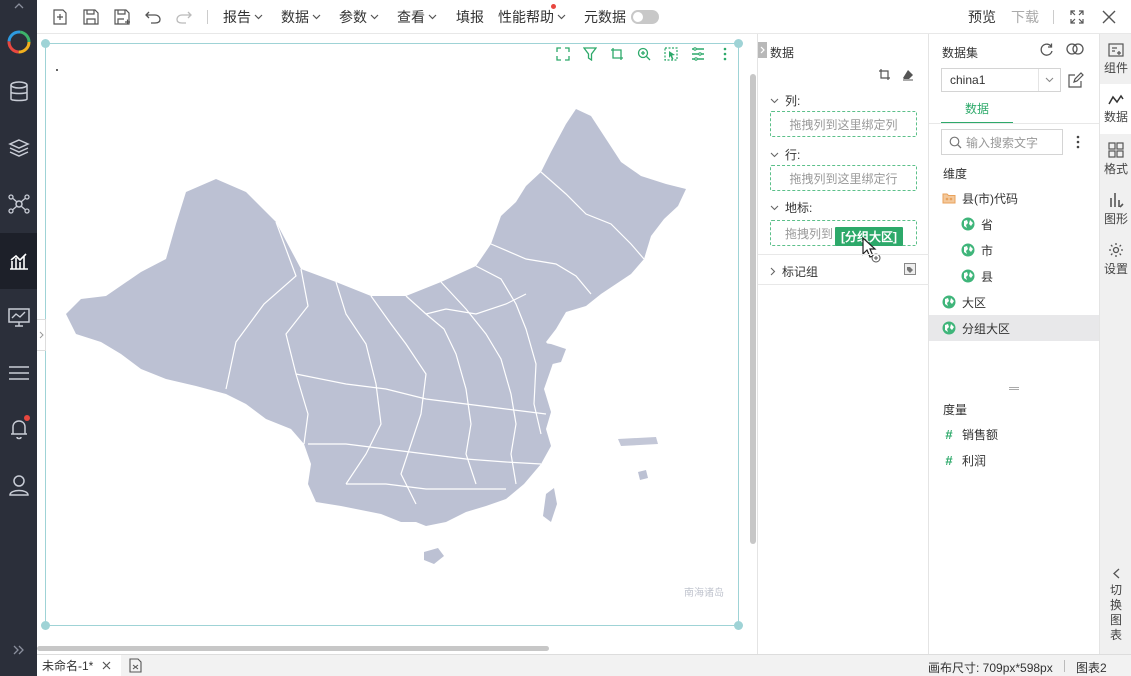 The image size is (1131, 676). What do you see at coordinates (1014, 250) in the screenshot?
I see `dimension-field: 市` at bounding box center [1014, 250].